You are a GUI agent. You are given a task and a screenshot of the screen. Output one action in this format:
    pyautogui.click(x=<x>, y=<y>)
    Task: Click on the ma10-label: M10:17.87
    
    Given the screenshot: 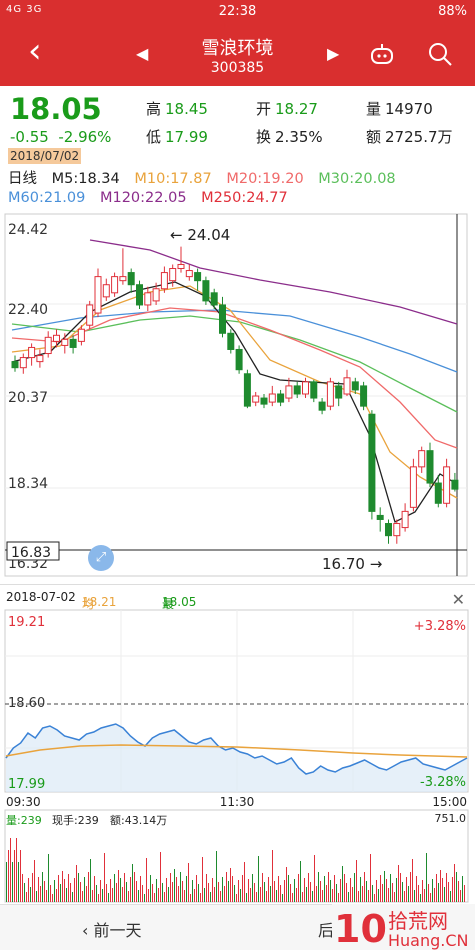 What is the action you would take?
    pyautogui.click(x=173, y=179)
    